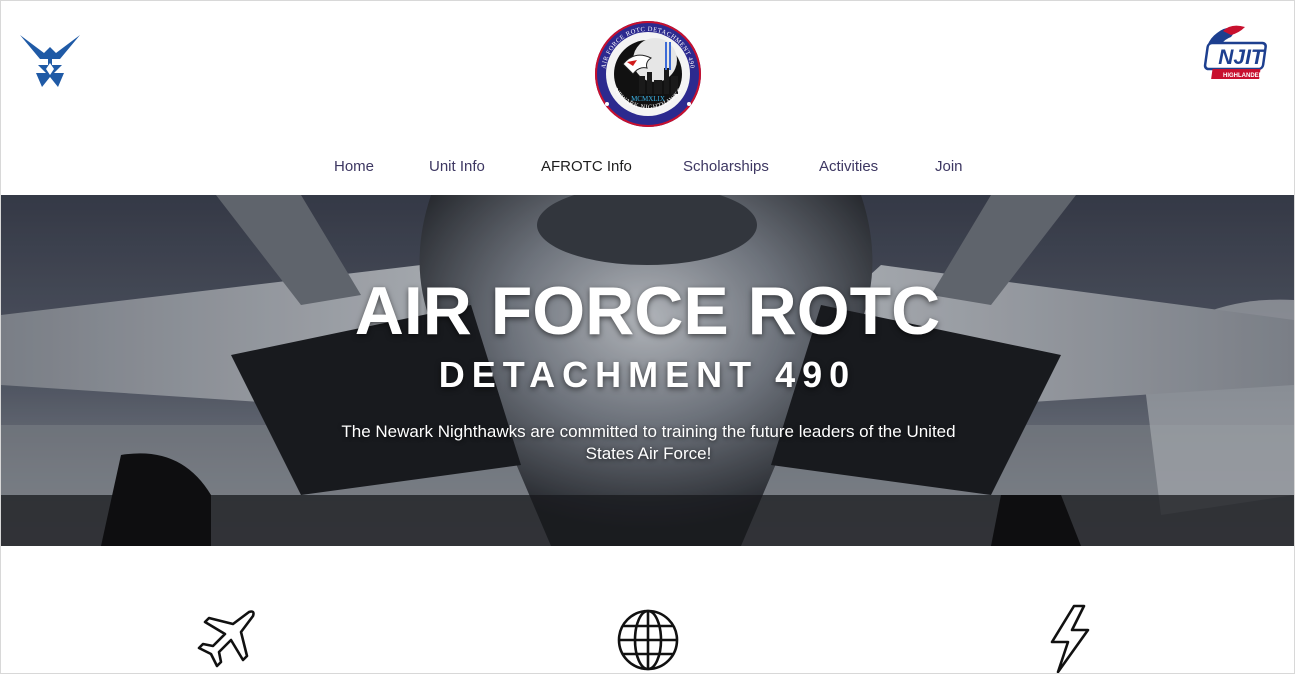  What do you see at coordinates (1245, 76) in the screenshot?
I see `njit-highlanders-text: HIGHLANDERS` at bounding box center [1245, 76].